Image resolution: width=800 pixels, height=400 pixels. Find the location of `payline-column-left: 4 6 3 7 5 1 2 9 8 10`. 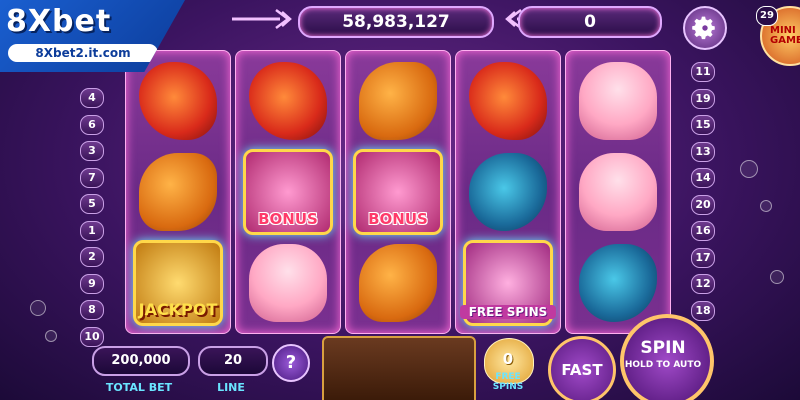

payline-column-left: 4 6 3 7 5 1 2 9 8 10 is located at coordinates (92, 220).